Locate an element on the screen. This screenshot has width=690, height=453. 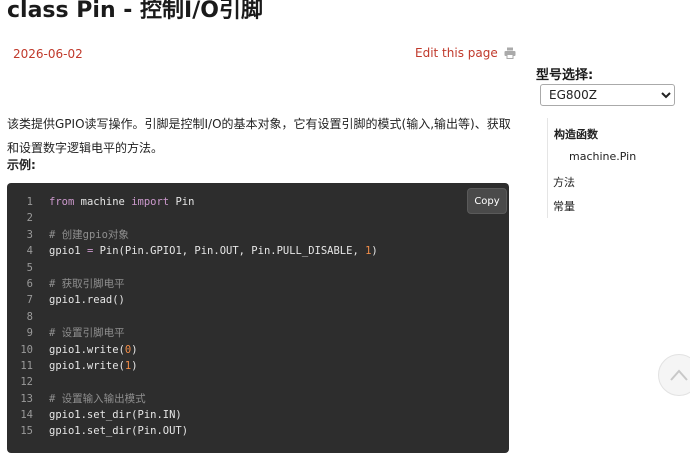
code-token: from is located at coordinates (62, 202).